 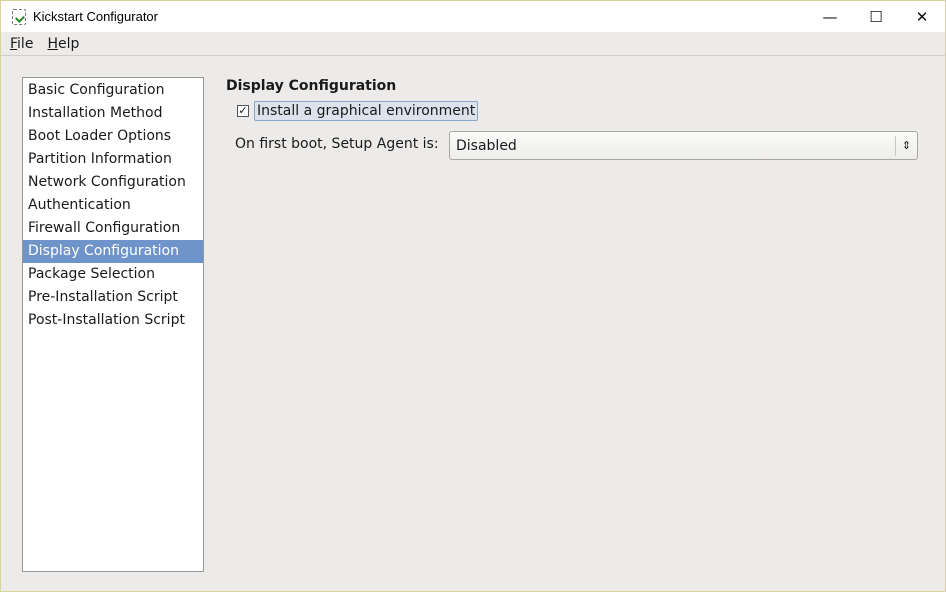 I want to click on setup-agent-label: On first boot, Setup Agent is:, so click(x=337, y=144).